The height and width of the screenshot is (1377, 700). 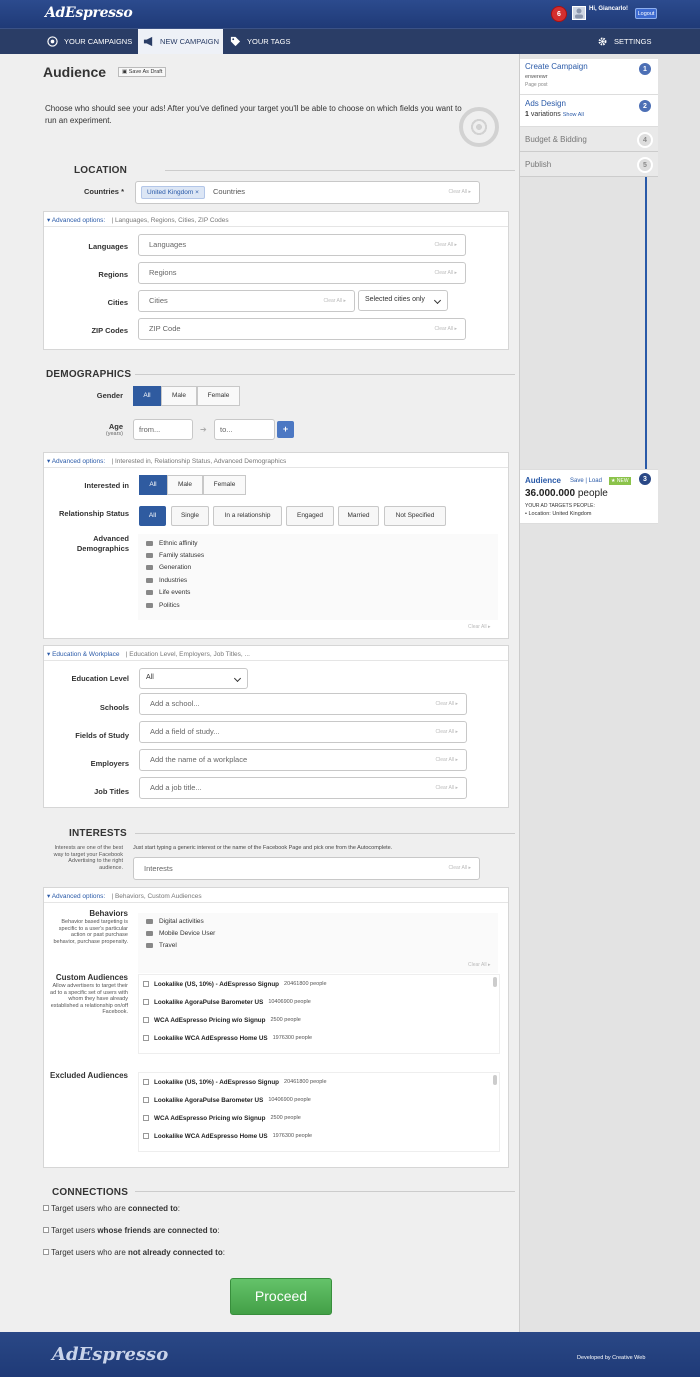 I want to click on step-badge: 5, so click(x=645, y=165).